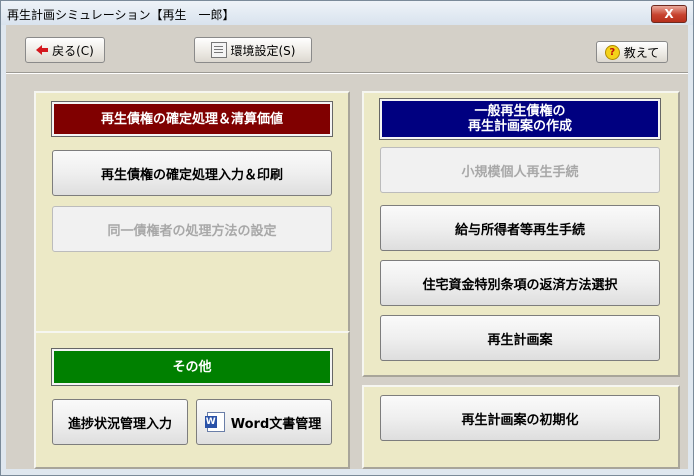 The height and width of the screenshot is (476, 694). I want to click on settings-button: 環境設定(S), so click(253, 50).